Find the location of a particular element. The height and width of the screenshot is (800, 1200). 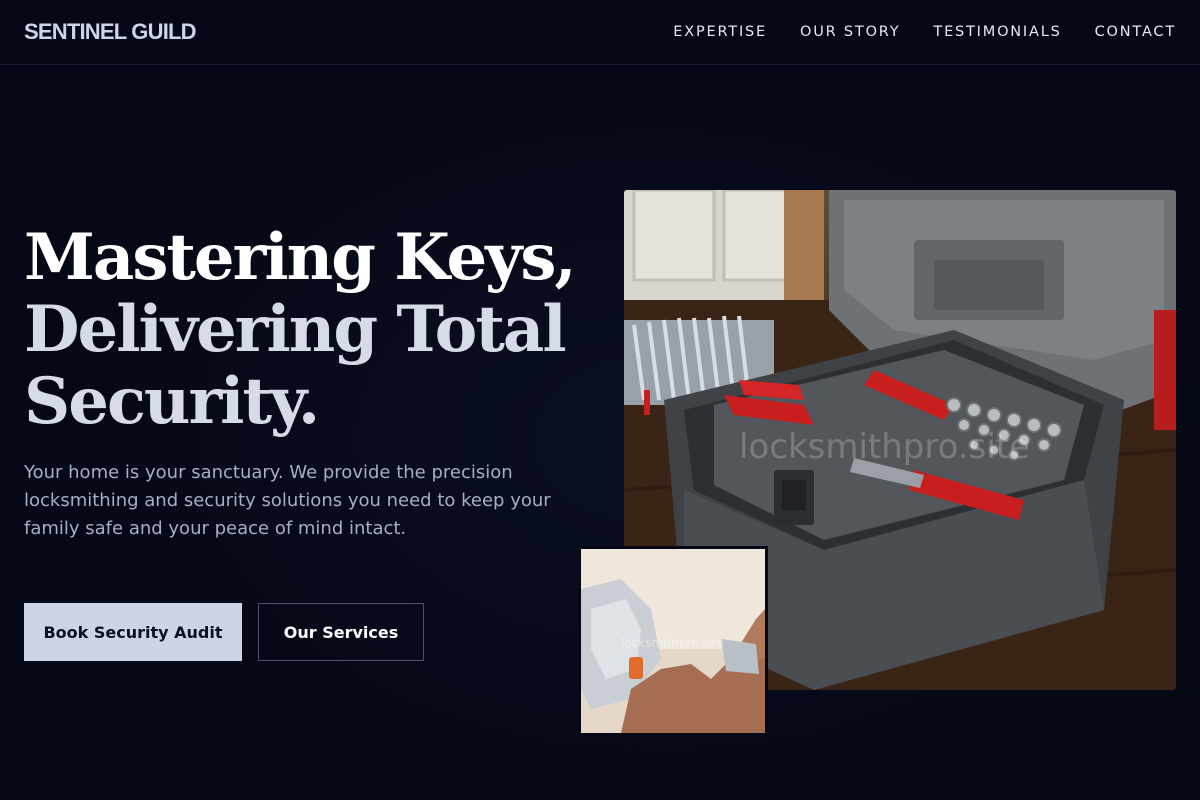

our-services-button: Our Services is located at coordinates (341, 632).